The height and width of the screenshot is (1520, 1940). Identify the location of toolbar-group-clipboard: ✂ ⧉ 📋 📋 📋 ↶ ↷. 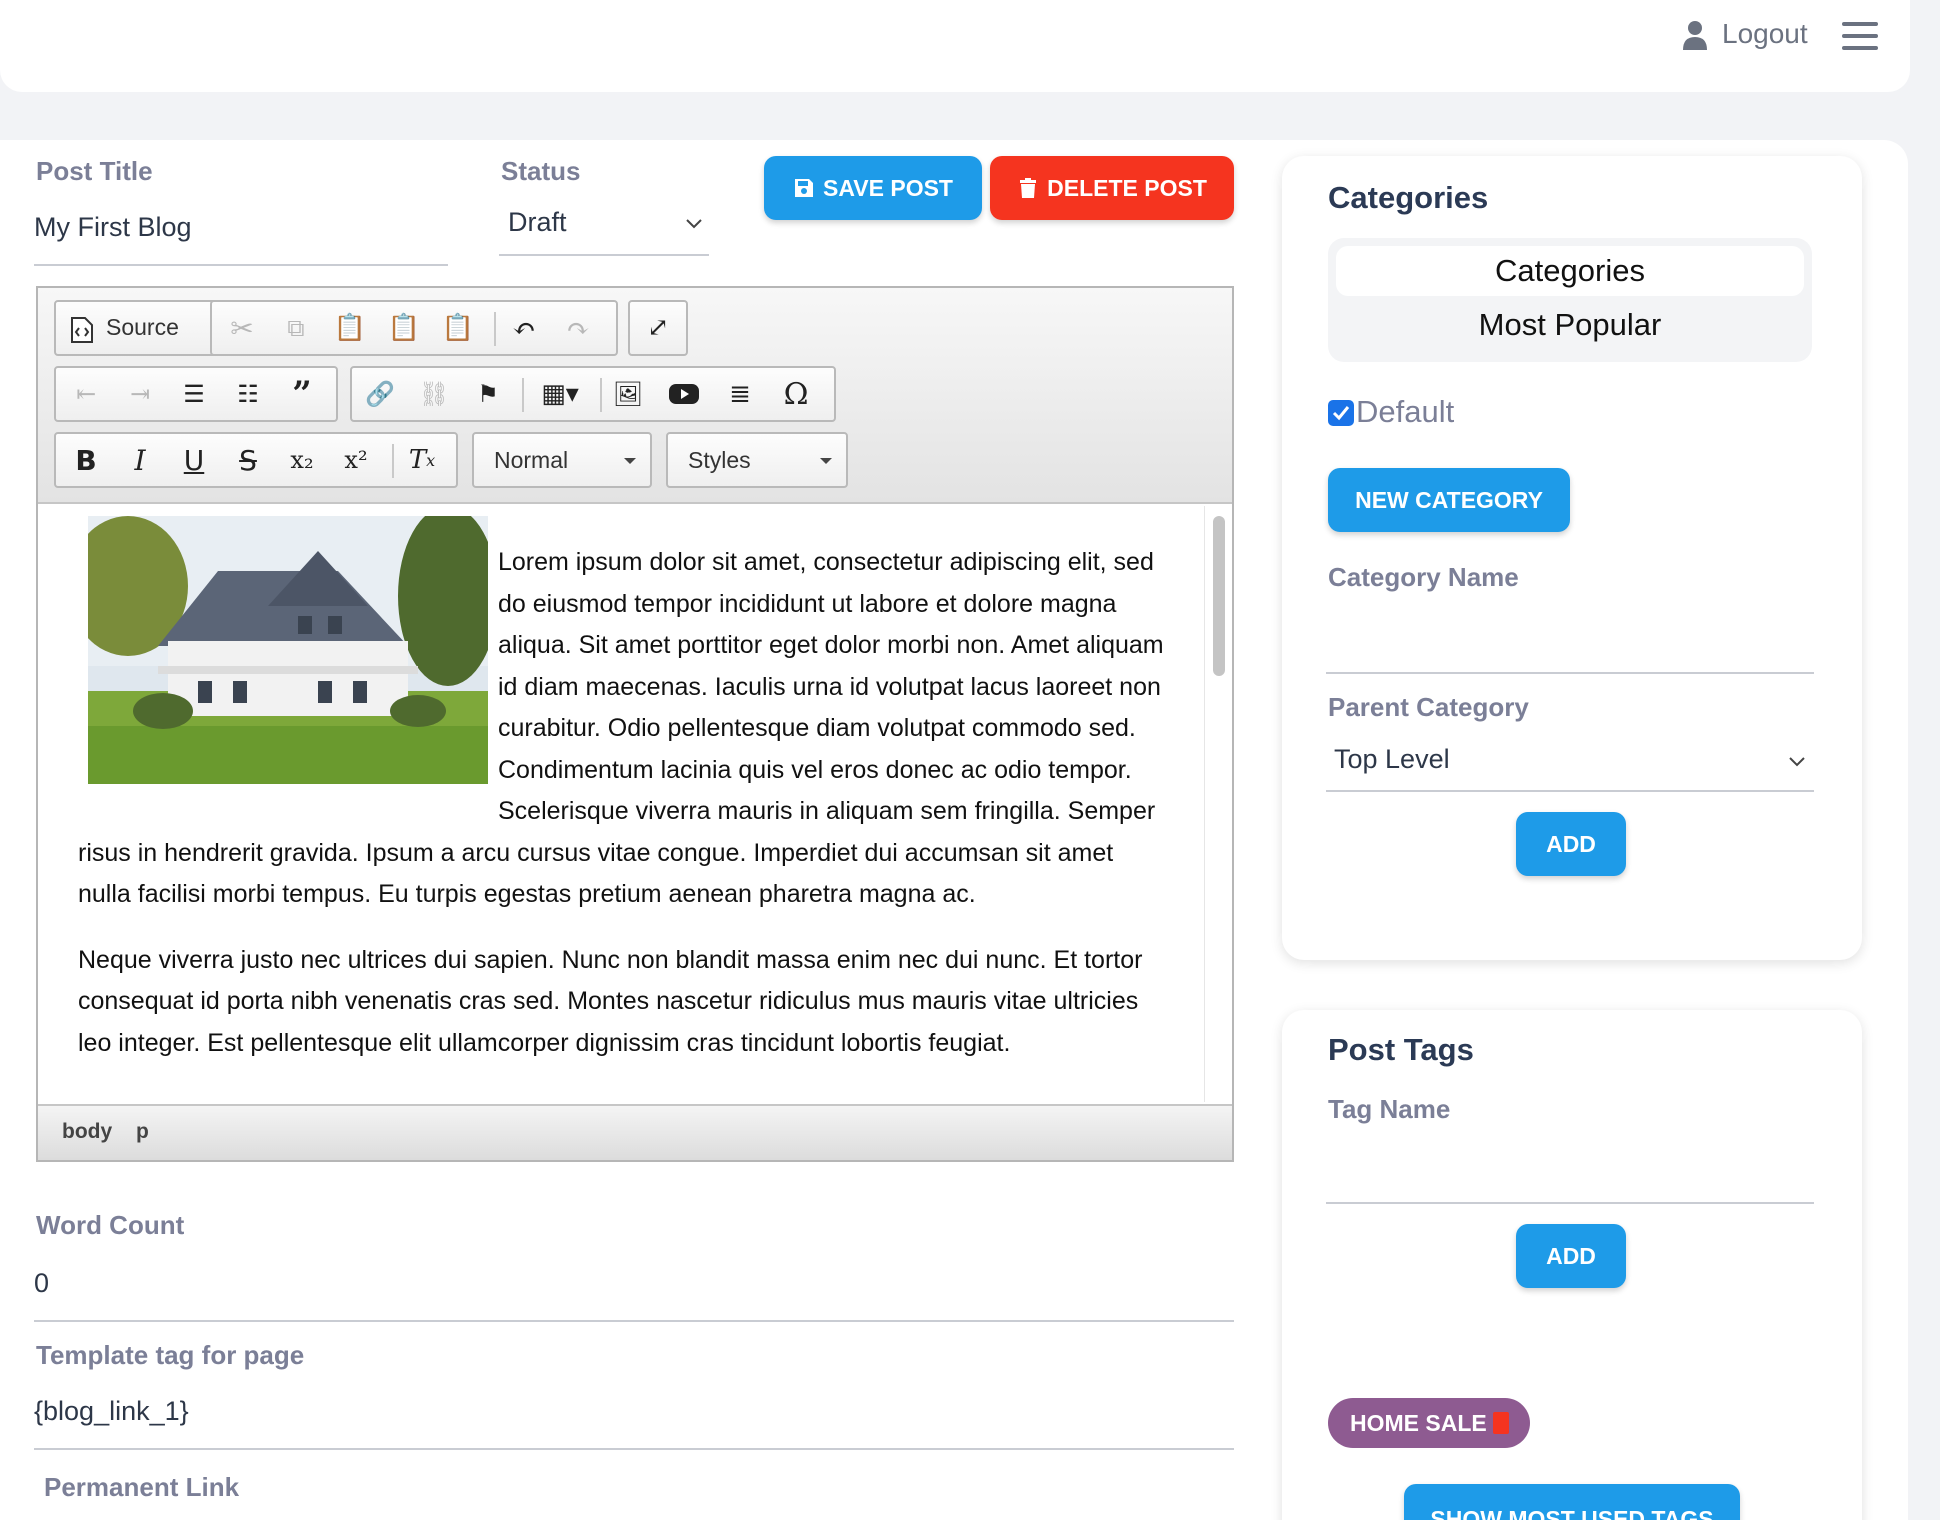
(414, 328).